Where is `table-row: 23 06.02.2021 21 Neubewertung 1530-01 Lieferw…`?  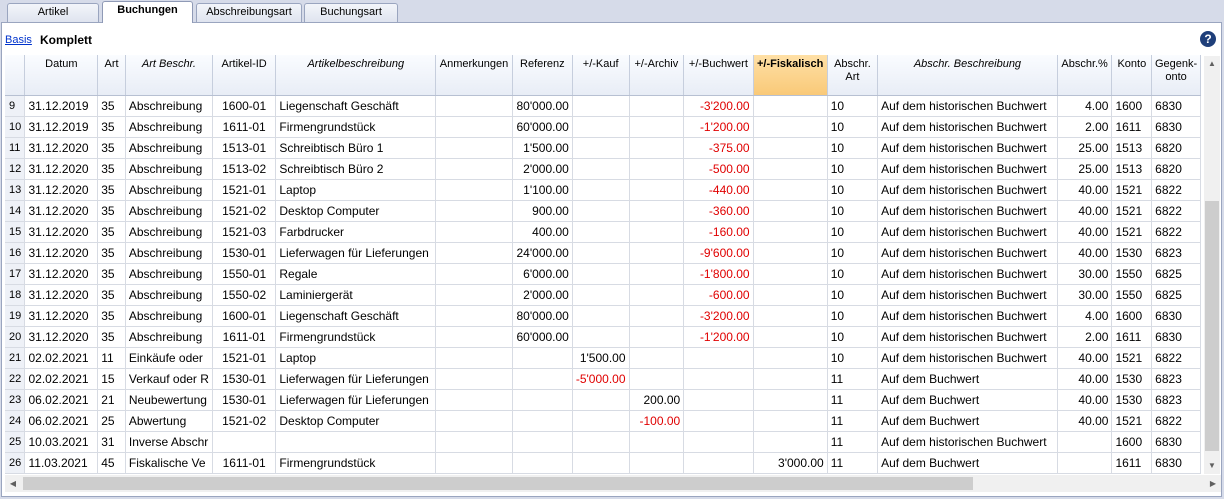 table-row: 23 06.02.2021 21 Neubewertung 1530-01 Lieferw… is located at coordinates (603, 400).